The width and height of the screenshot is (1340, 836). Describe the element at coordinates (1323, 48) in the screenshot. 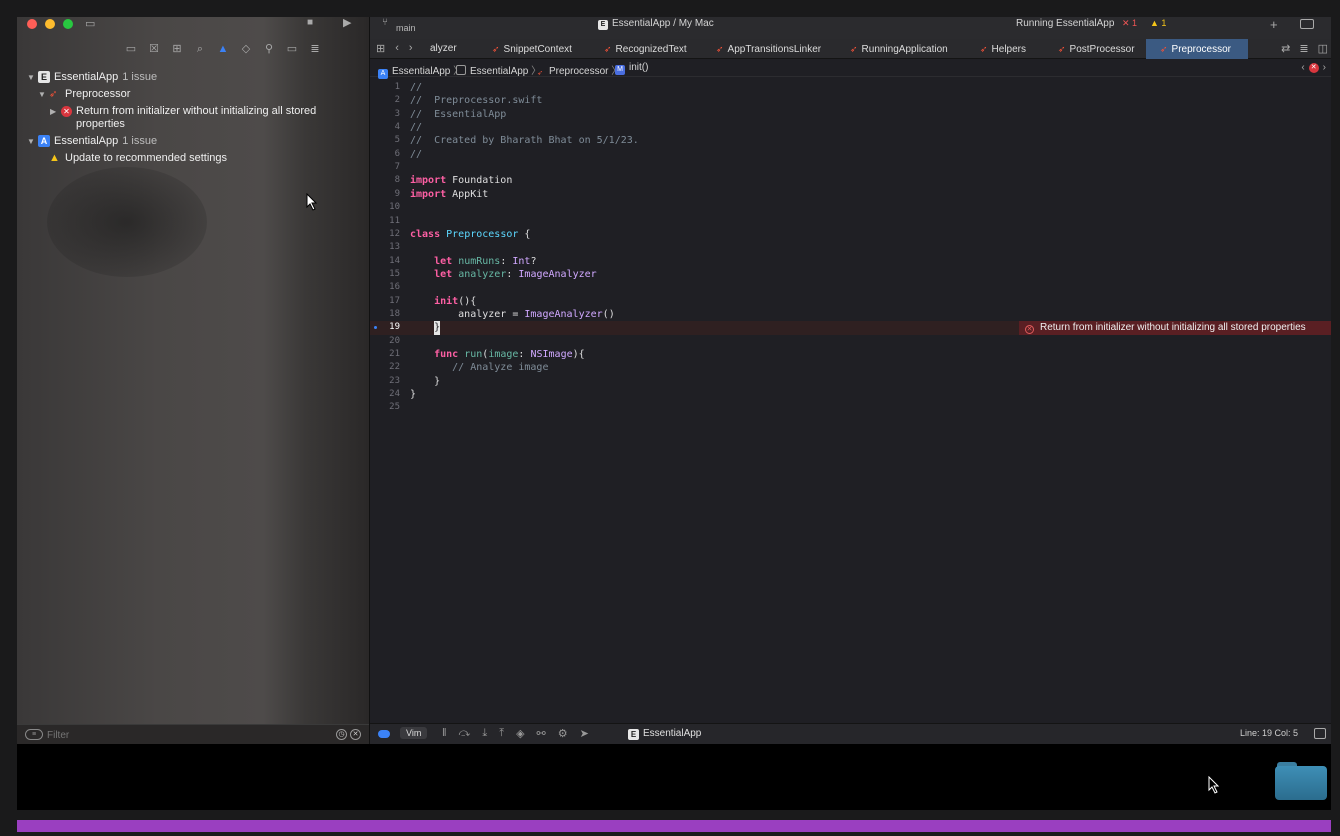

I see `inspector-toggle-icon: ◫` at that location.